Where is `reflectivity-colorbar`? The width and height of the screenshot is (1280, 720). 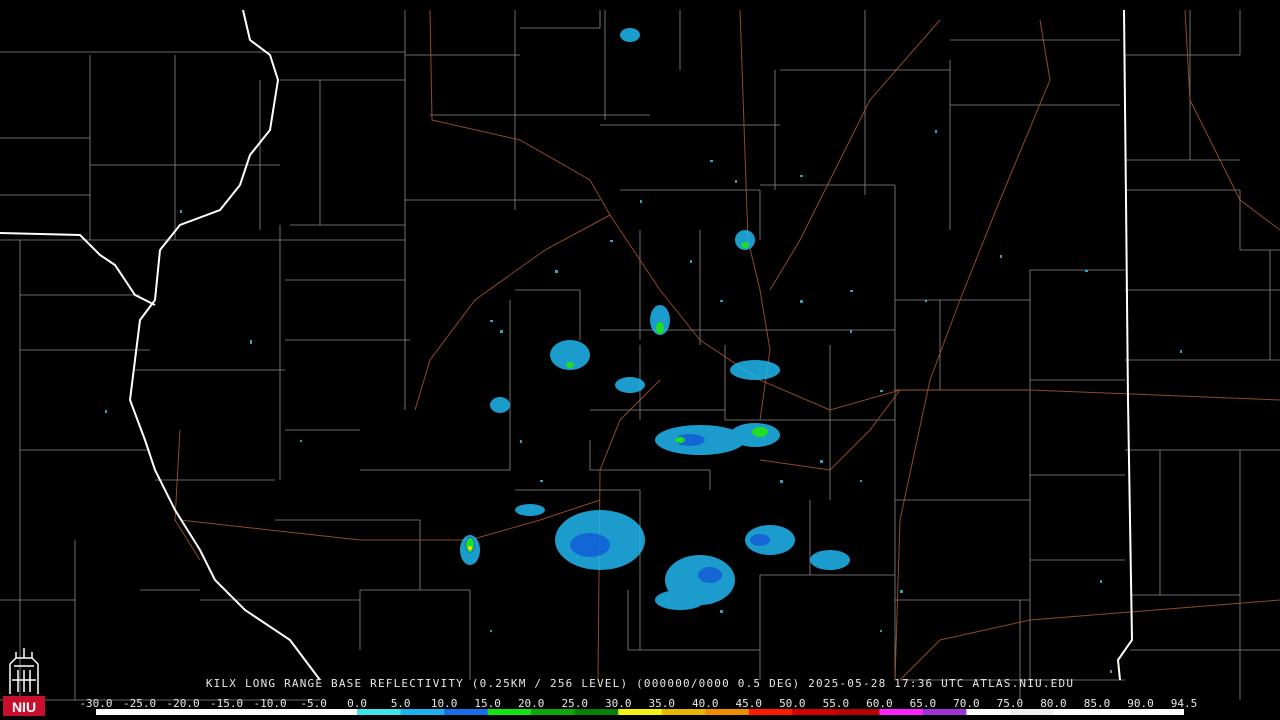
reflectivity-colorbar is located at coordinates (640, 712).